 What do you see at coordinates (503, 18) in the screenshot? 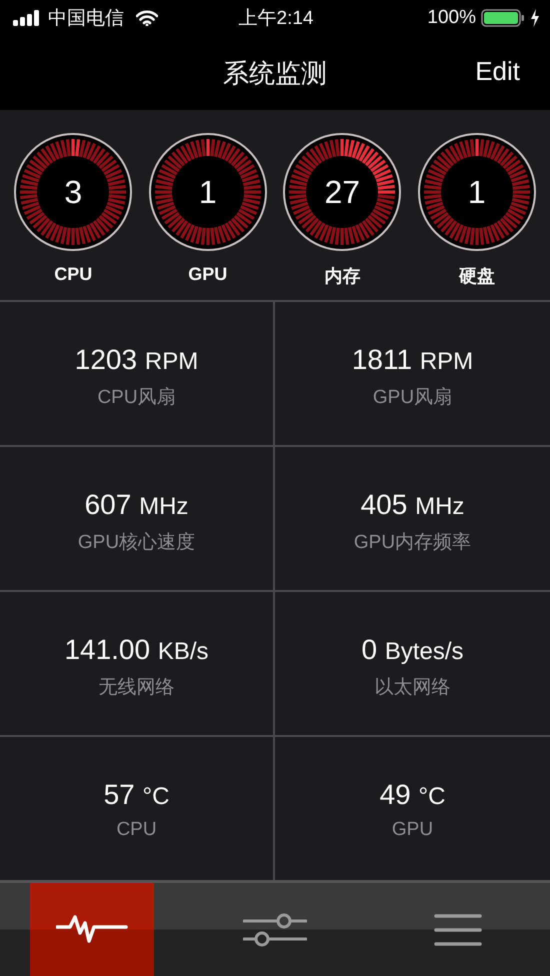
I see `battery-icon` at bounding box center [503, 18].